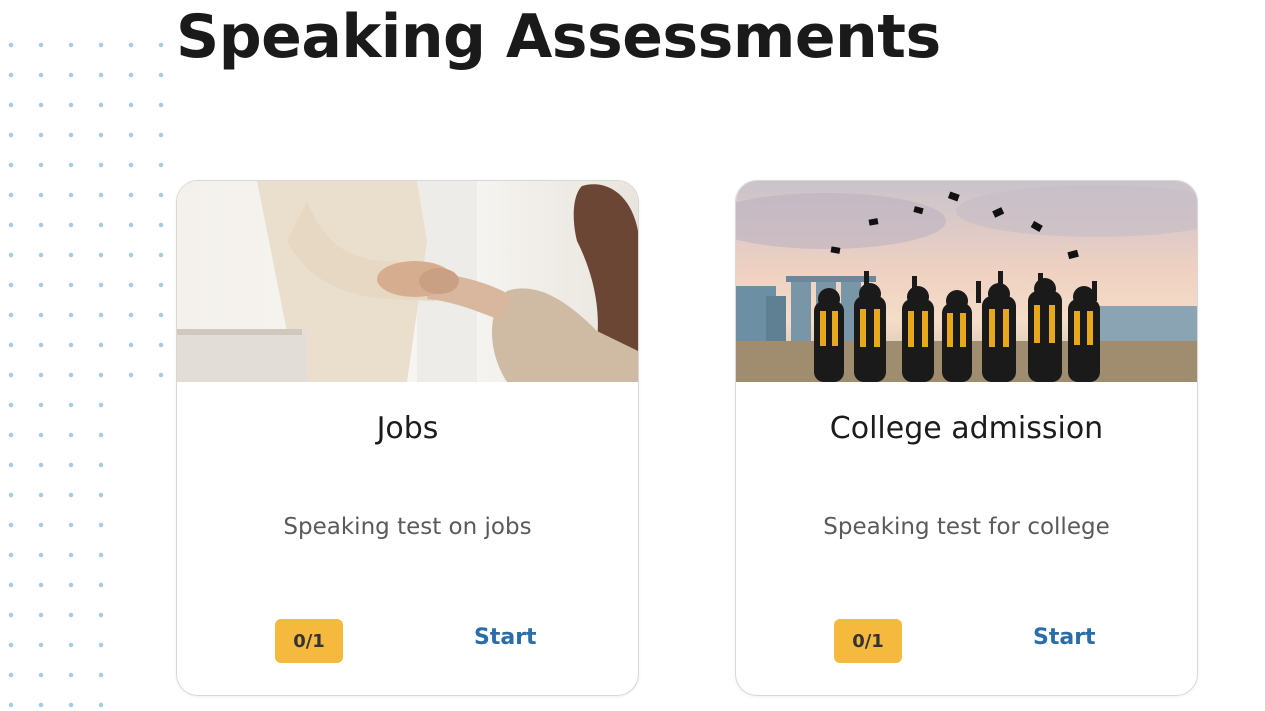  What do you see at coordinates (407, 527) in the screenshot?
I see `card-description: Speaking test on jobs` at bounding box center [407, 527].